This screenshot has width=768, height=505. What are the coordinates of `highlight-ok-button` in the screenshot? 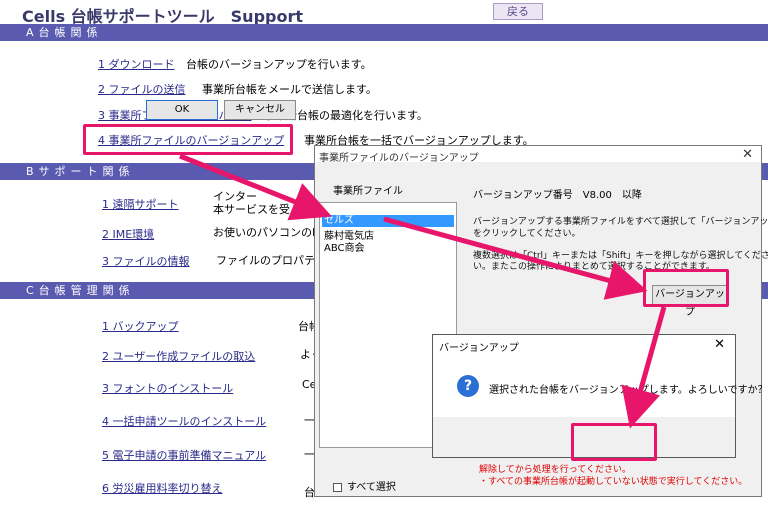 It's located at (614, 442).